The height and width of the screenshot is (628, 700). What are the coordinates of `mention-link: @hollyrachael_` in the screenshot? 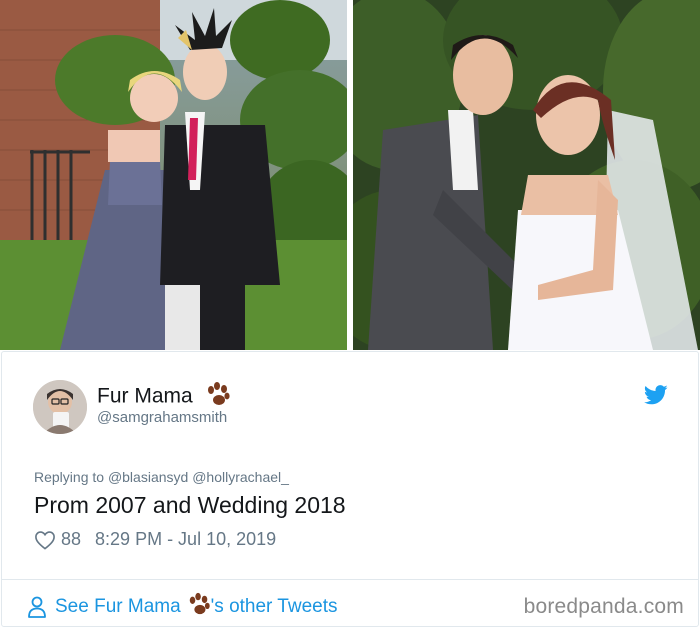 It's located at (240, 477).